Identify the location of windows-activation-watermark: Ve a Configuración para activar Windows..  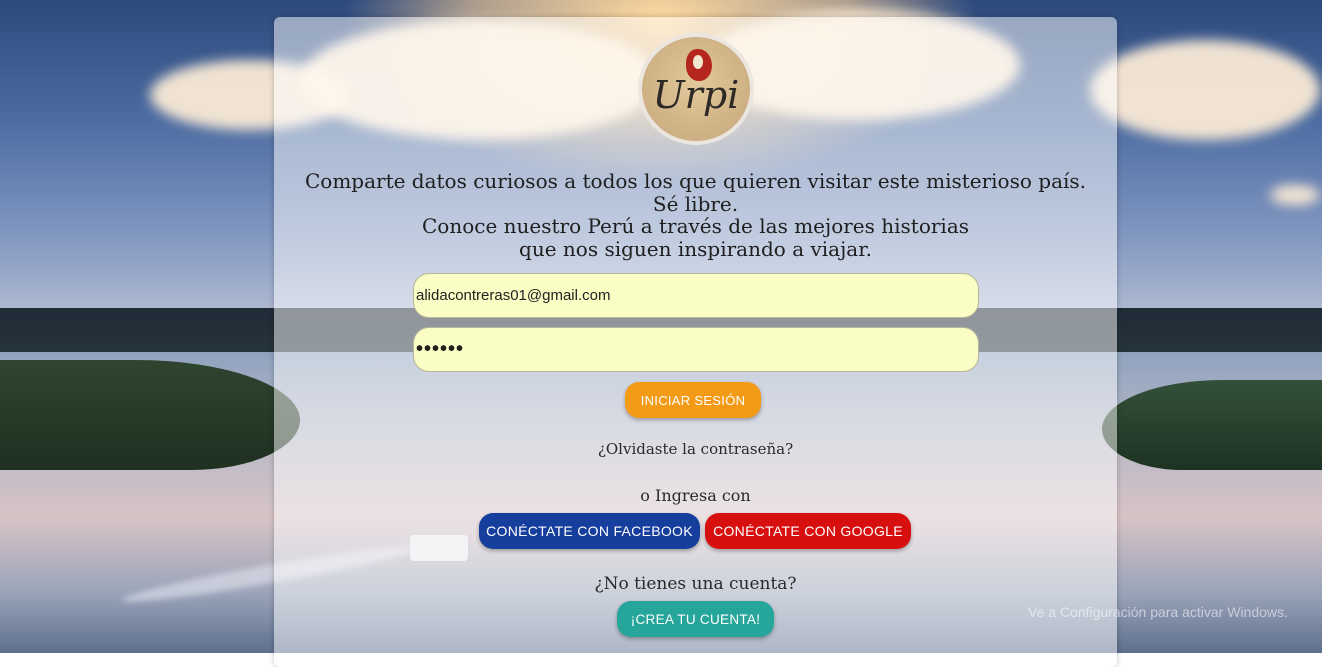
(1158, 612).